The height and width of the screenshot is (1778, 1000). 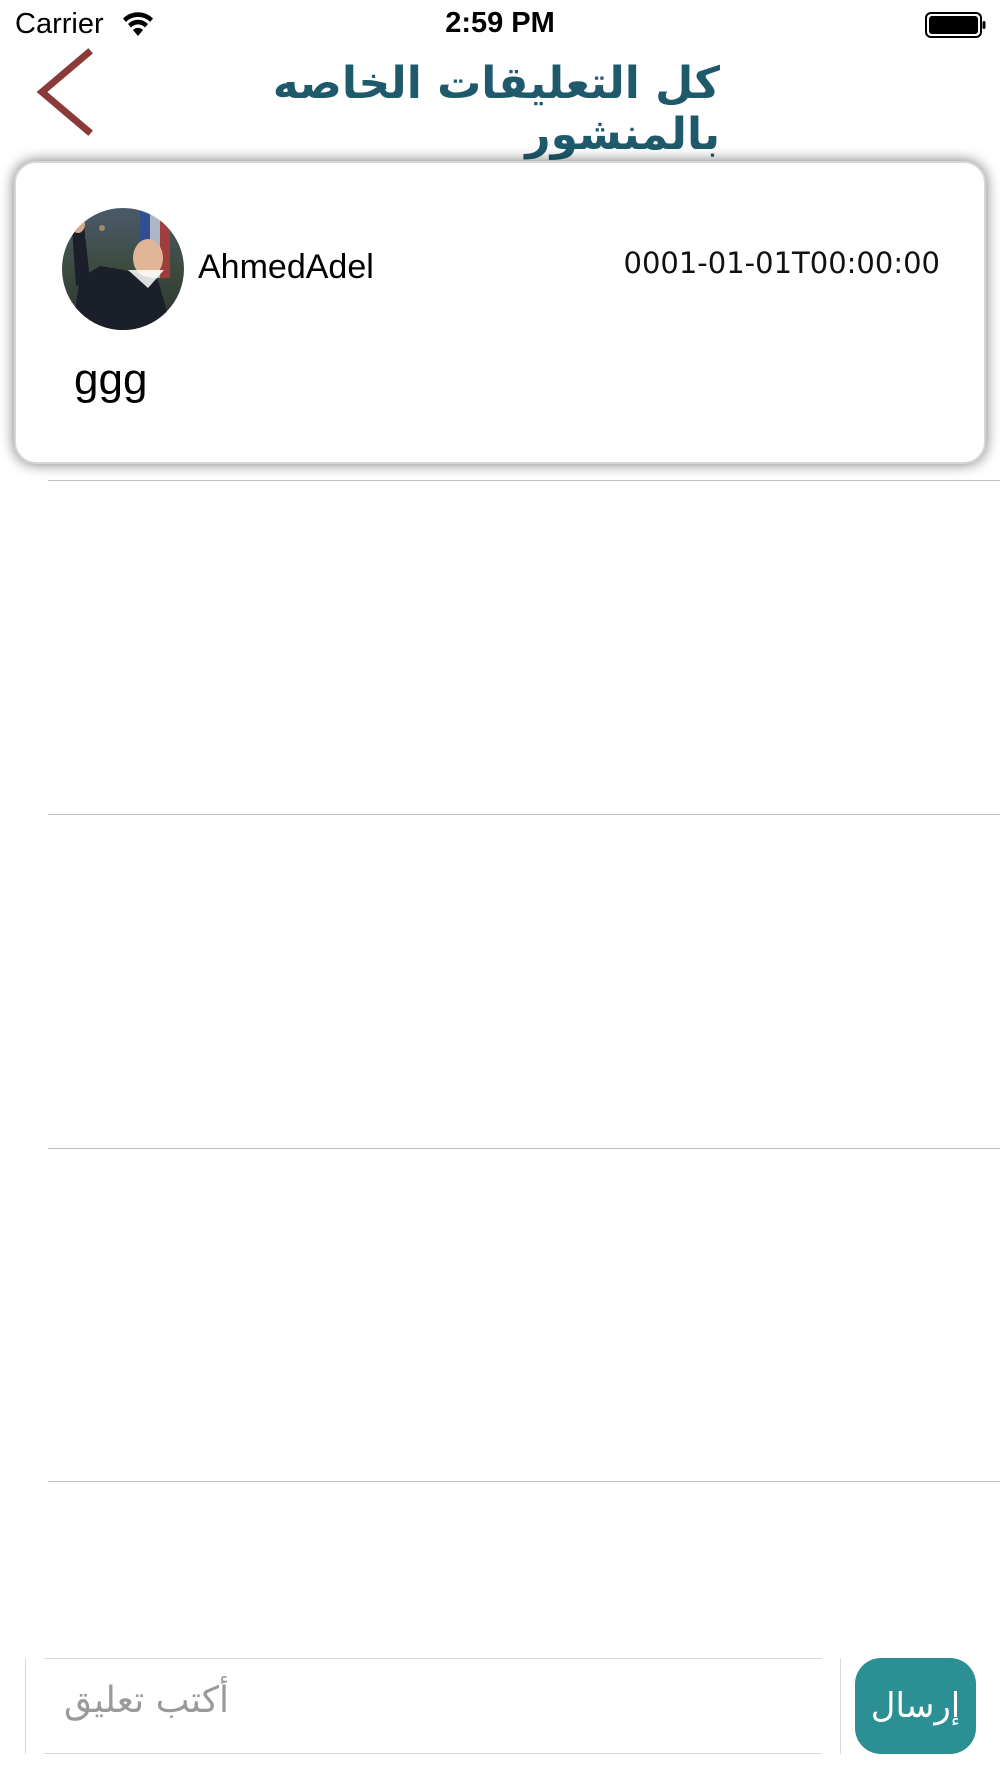 I want to click on avatar, so click(x=123, y=269).